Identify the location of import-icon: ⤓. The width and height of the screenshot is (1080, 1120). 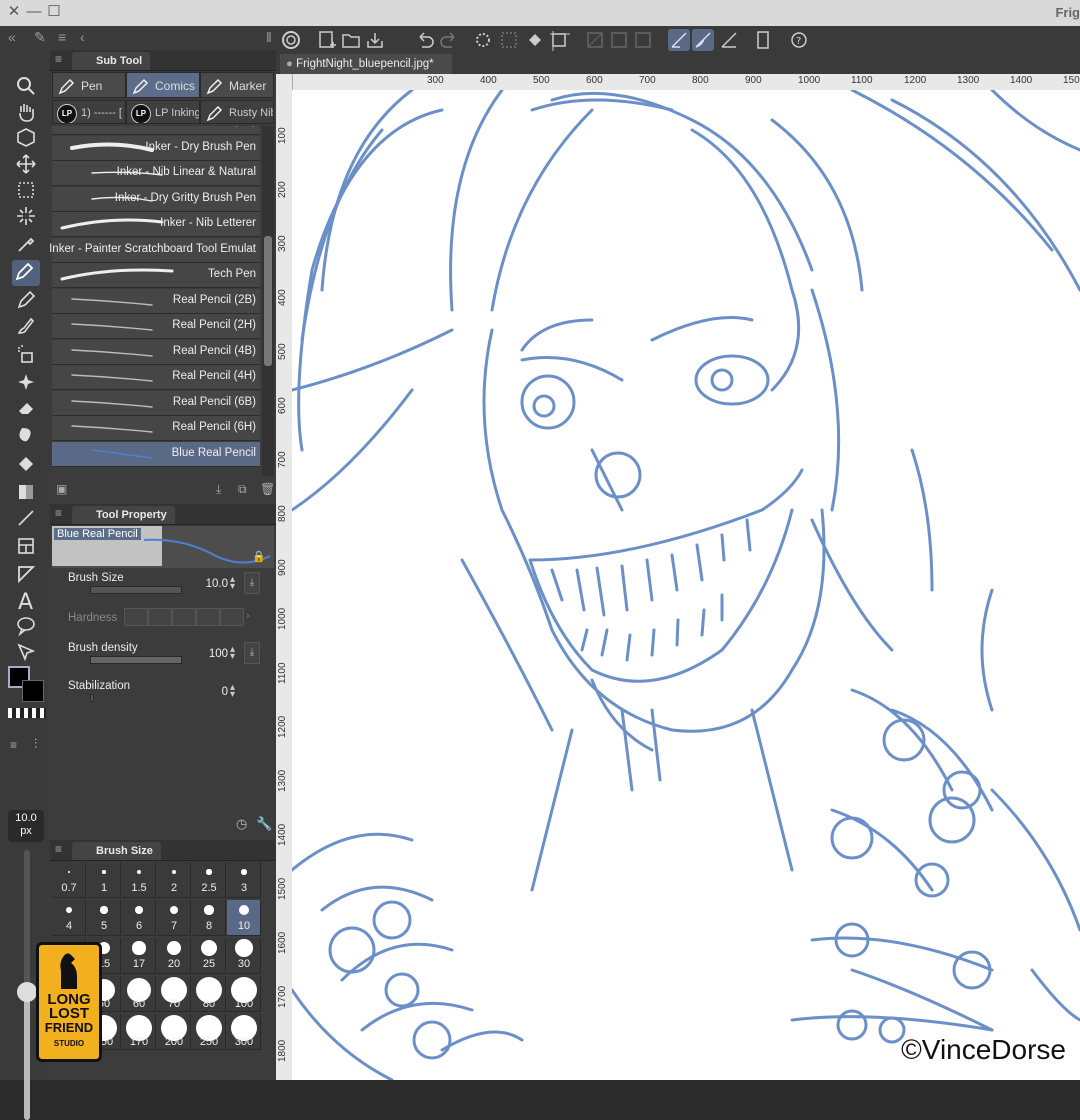
(223, 489).